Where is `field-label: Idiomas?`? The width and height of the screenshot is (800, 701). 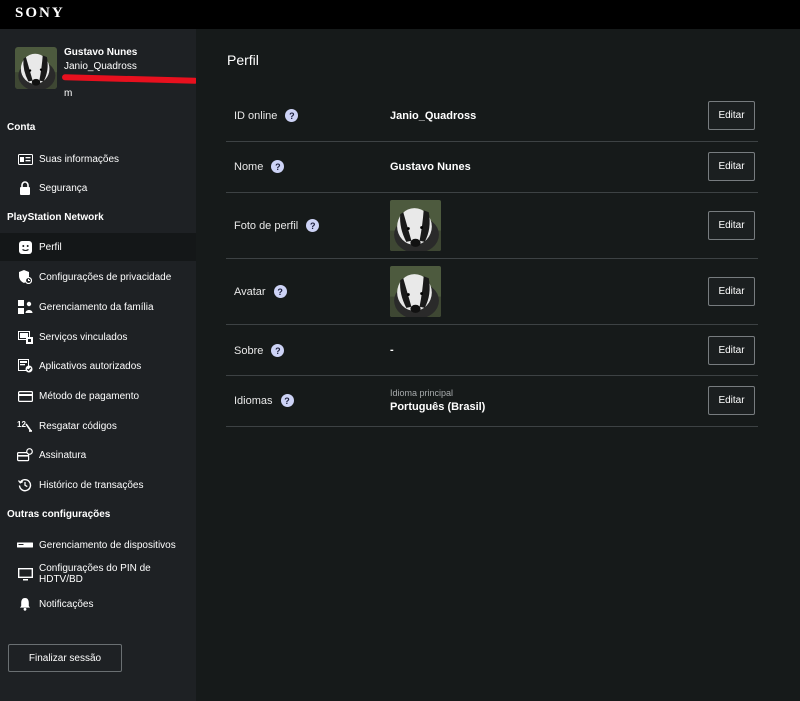
field-label: Idiomas? is located at coordinates (264, 400).